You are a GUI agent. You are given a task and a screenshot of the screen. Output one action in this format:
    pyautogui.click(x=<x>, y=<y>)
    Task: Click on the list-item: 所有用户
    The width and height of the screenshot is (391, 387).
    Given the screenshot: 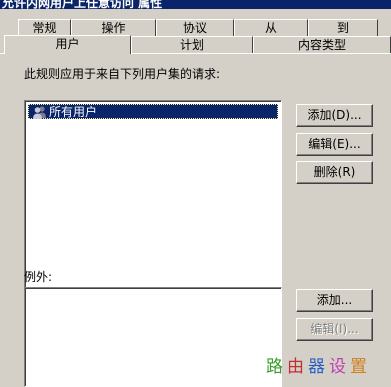 What is the action you would take?
    pyautogui.click(x=153, y=111)
    